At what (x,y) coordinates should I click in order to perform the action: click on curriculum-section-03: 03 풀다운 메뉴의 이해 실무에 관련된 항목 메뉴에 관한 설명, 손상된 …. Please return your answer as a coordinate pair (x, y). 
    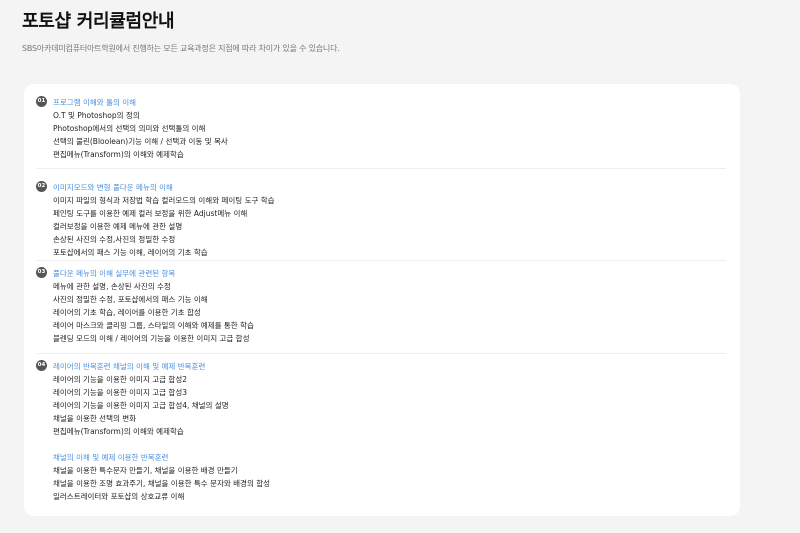
    Looking at the image, I should click on (381, 301).